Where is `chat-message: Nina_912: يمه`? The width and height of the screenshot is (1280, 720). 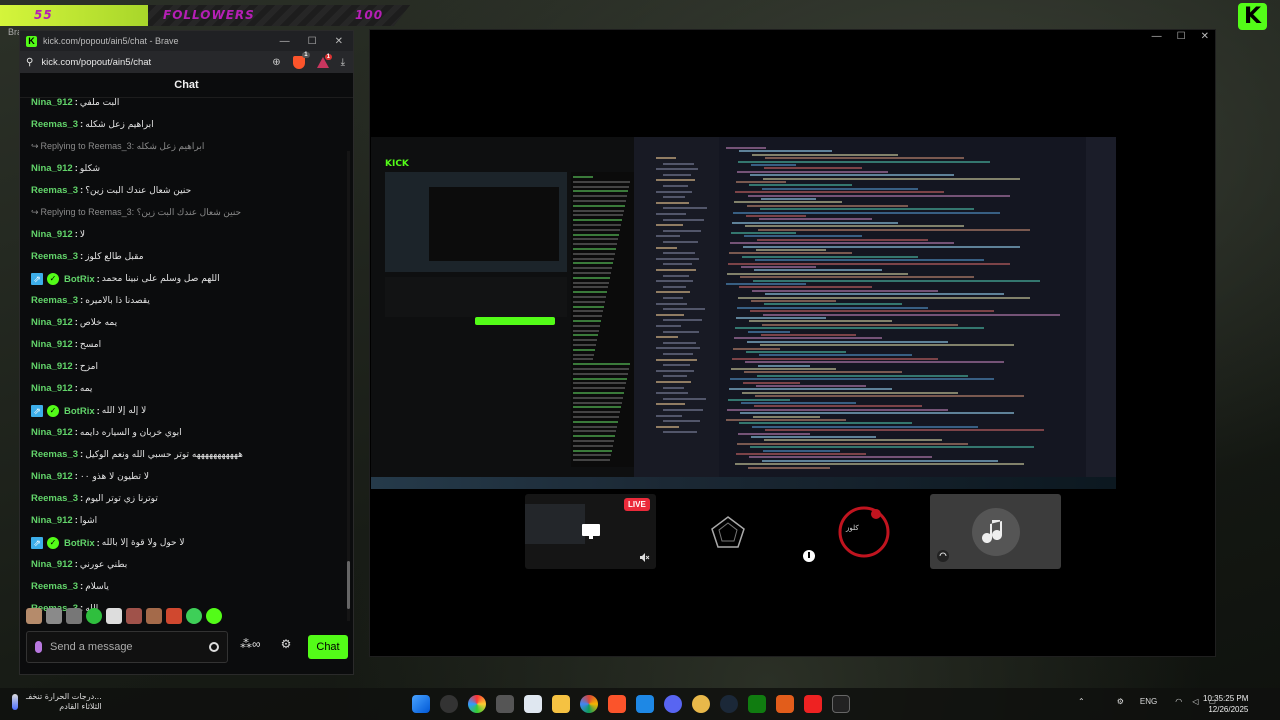 chat-message: Nina_912: يمه is located at coordinates (61, 388).